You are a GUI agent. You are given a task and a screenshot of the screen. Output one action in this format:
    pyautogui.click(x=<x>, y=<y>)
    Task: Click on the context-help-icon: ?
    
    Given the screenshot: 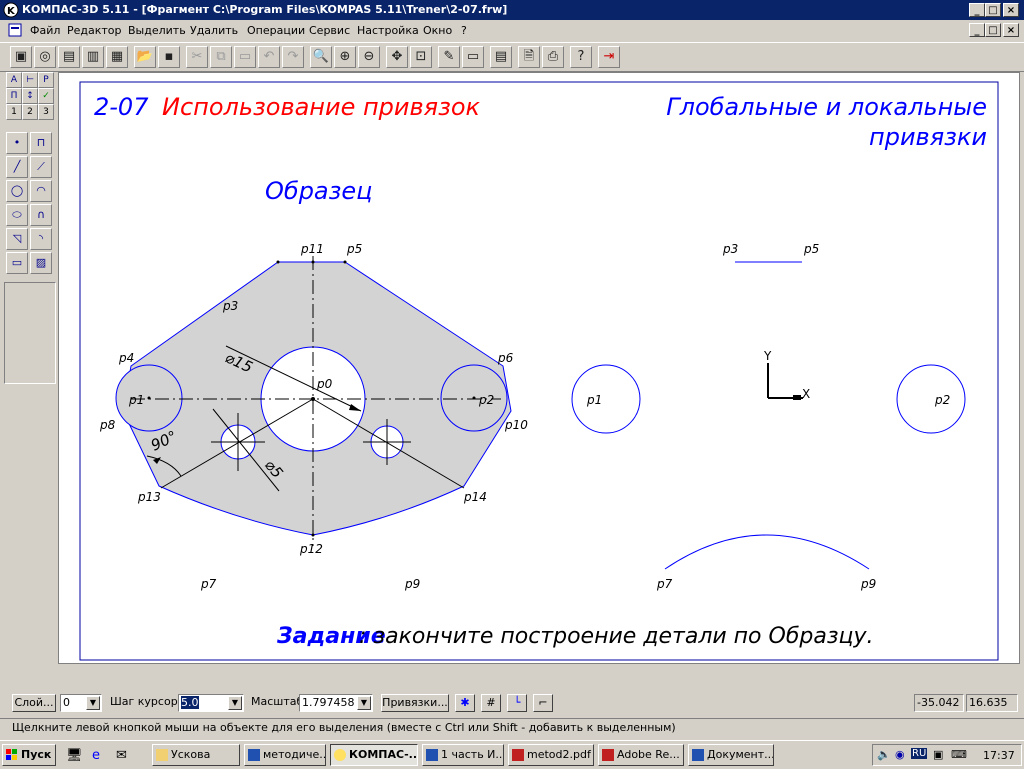 What is the action you would take?
    pyautogui.click(x=581, y=57)
    